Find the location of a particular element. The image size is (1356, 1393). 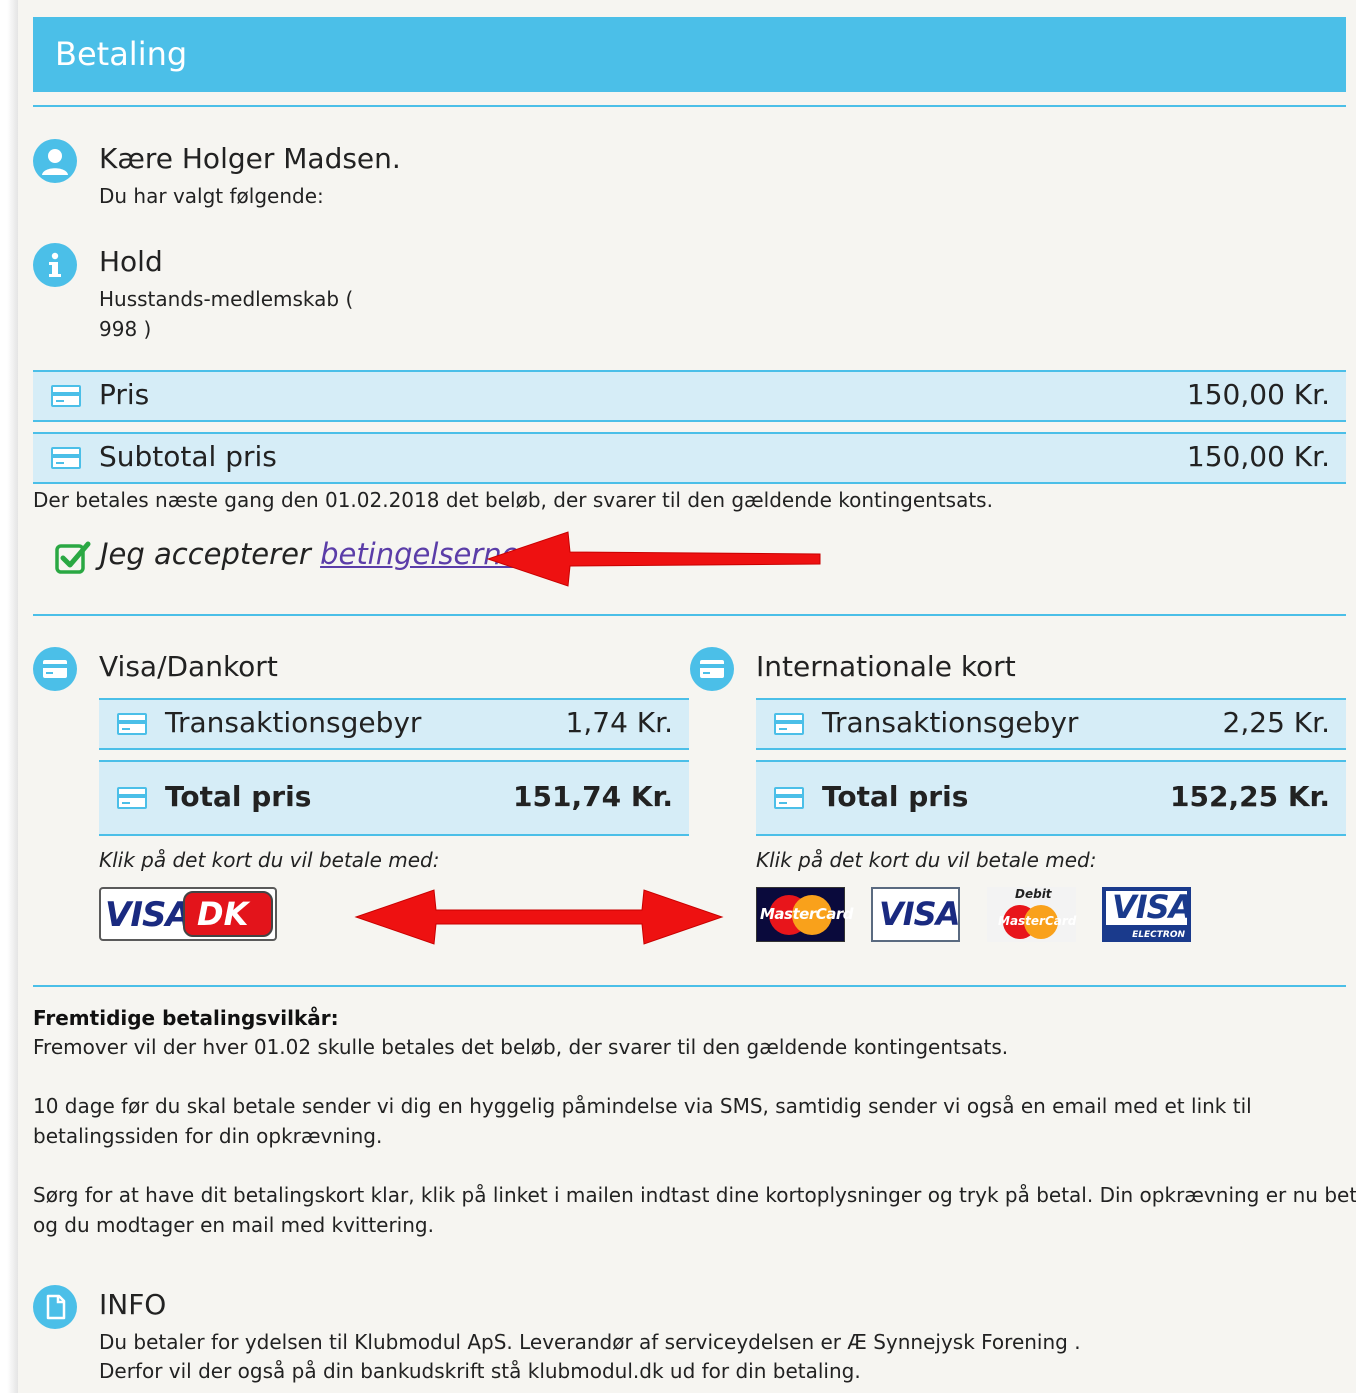

subtotal-value: 150,00 Kr. is located at coordinates (1258, 456).